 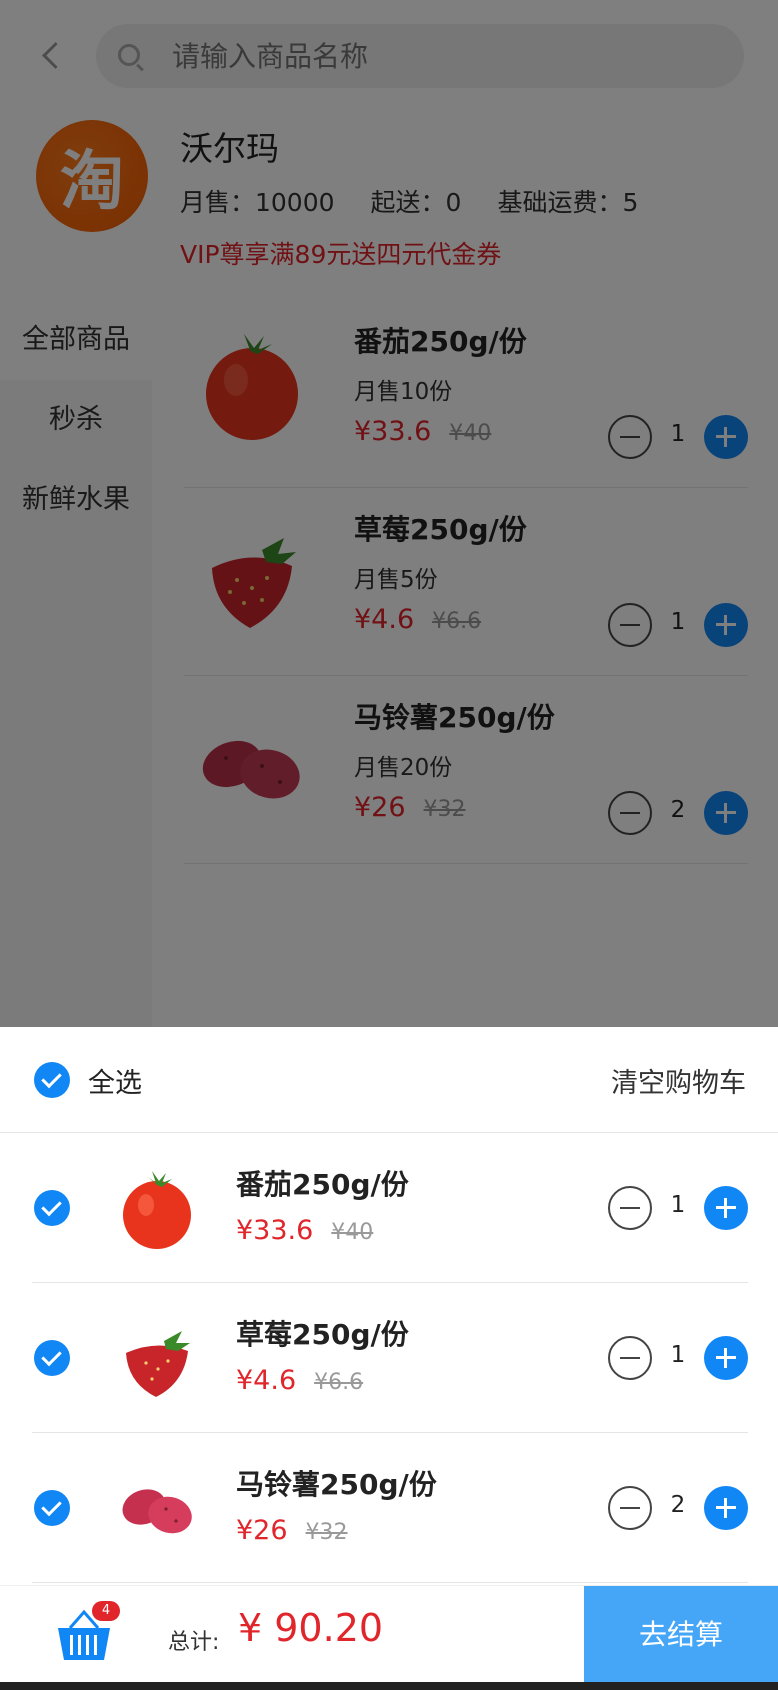 I want to click on original-price: ¥6.6, so click(x=339, y=1382).